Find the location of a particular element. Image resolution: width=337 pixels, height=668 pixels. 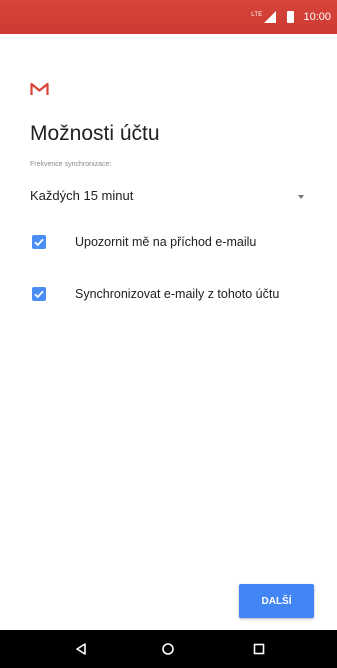

navigation-bar is located at coordinates (168, 649).